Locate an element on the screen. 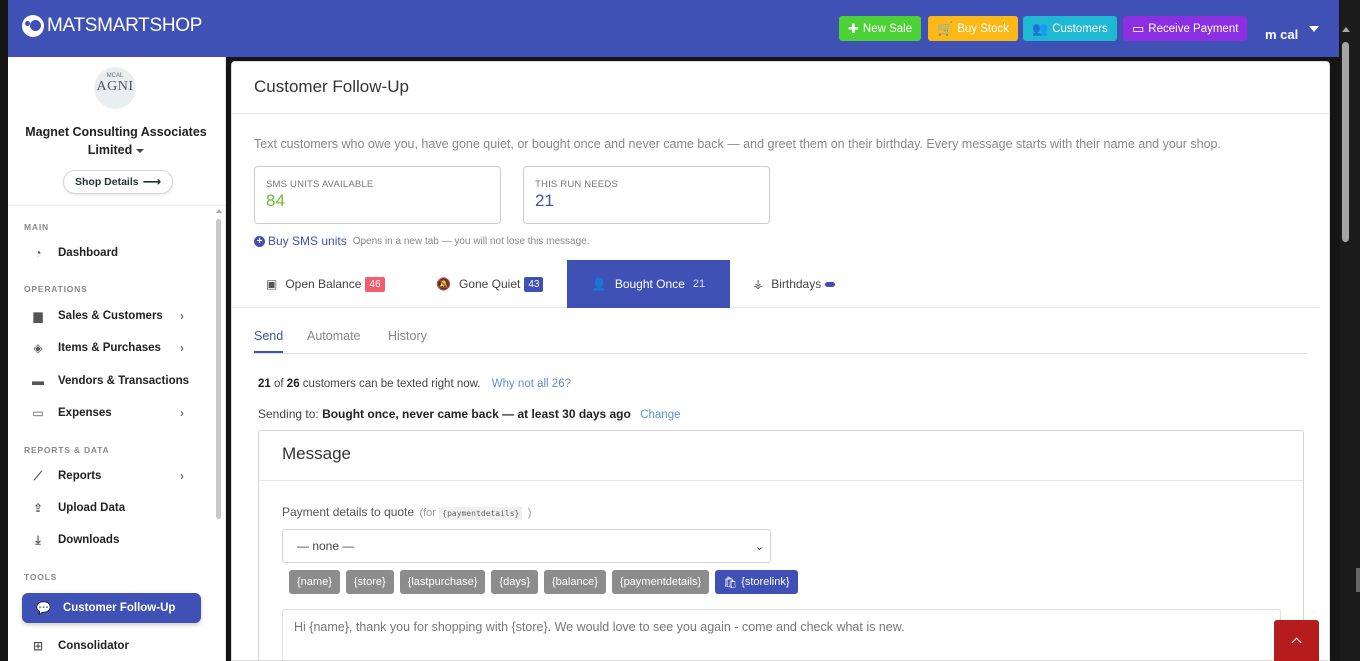 This screenshot has width=1360, height=661. dashboard-icon: ◔ is located at coordinates (38, 253).